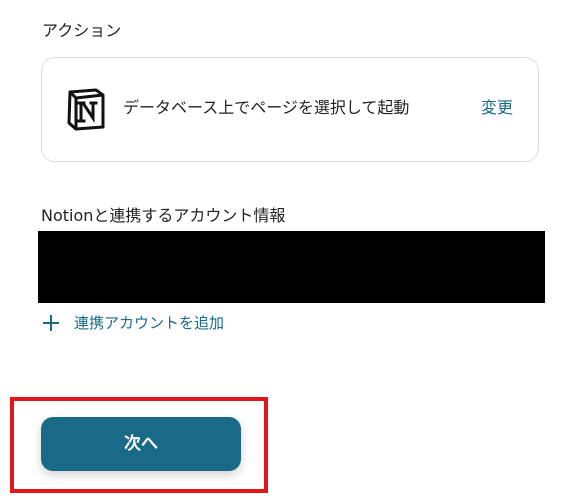 The image size is (577, 501). Describe the element at coordinates (497, 108) in the screenshot. I see `change-link: 変更` at that location.